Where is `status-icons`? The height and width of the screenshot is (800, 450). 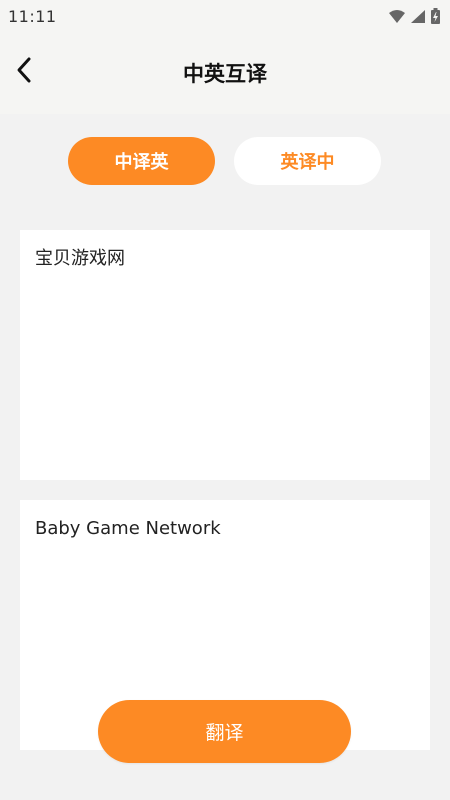
status-icons is located at coordinates (414, 16).